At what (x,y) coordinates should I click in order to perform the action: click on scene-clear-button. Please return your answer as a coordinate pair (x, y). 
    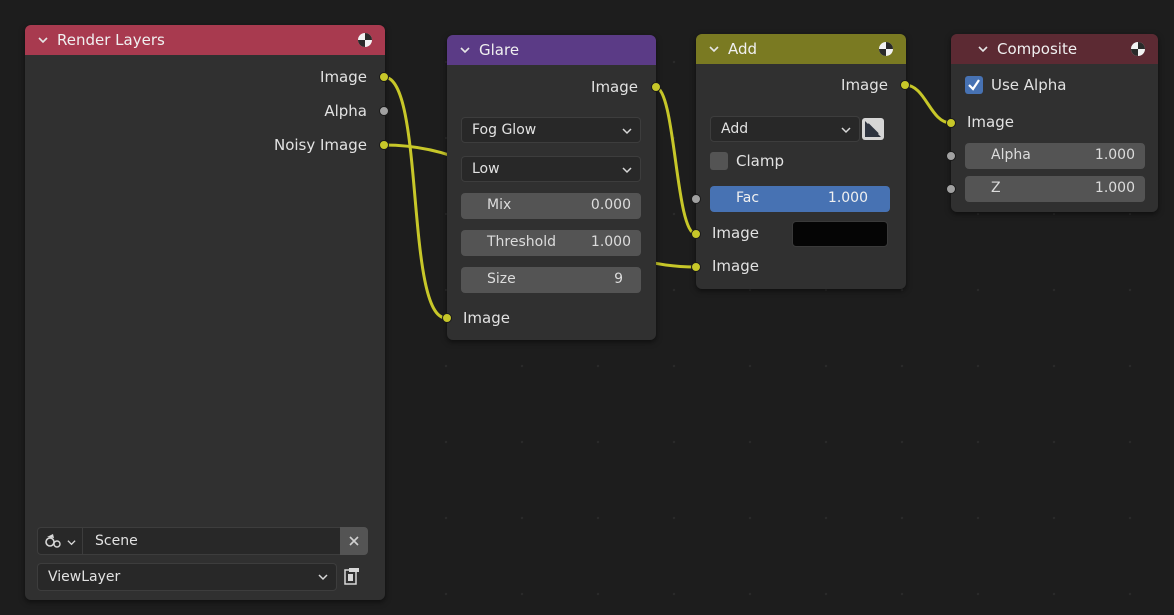
    Looking at the image, I should click on (354, 541).